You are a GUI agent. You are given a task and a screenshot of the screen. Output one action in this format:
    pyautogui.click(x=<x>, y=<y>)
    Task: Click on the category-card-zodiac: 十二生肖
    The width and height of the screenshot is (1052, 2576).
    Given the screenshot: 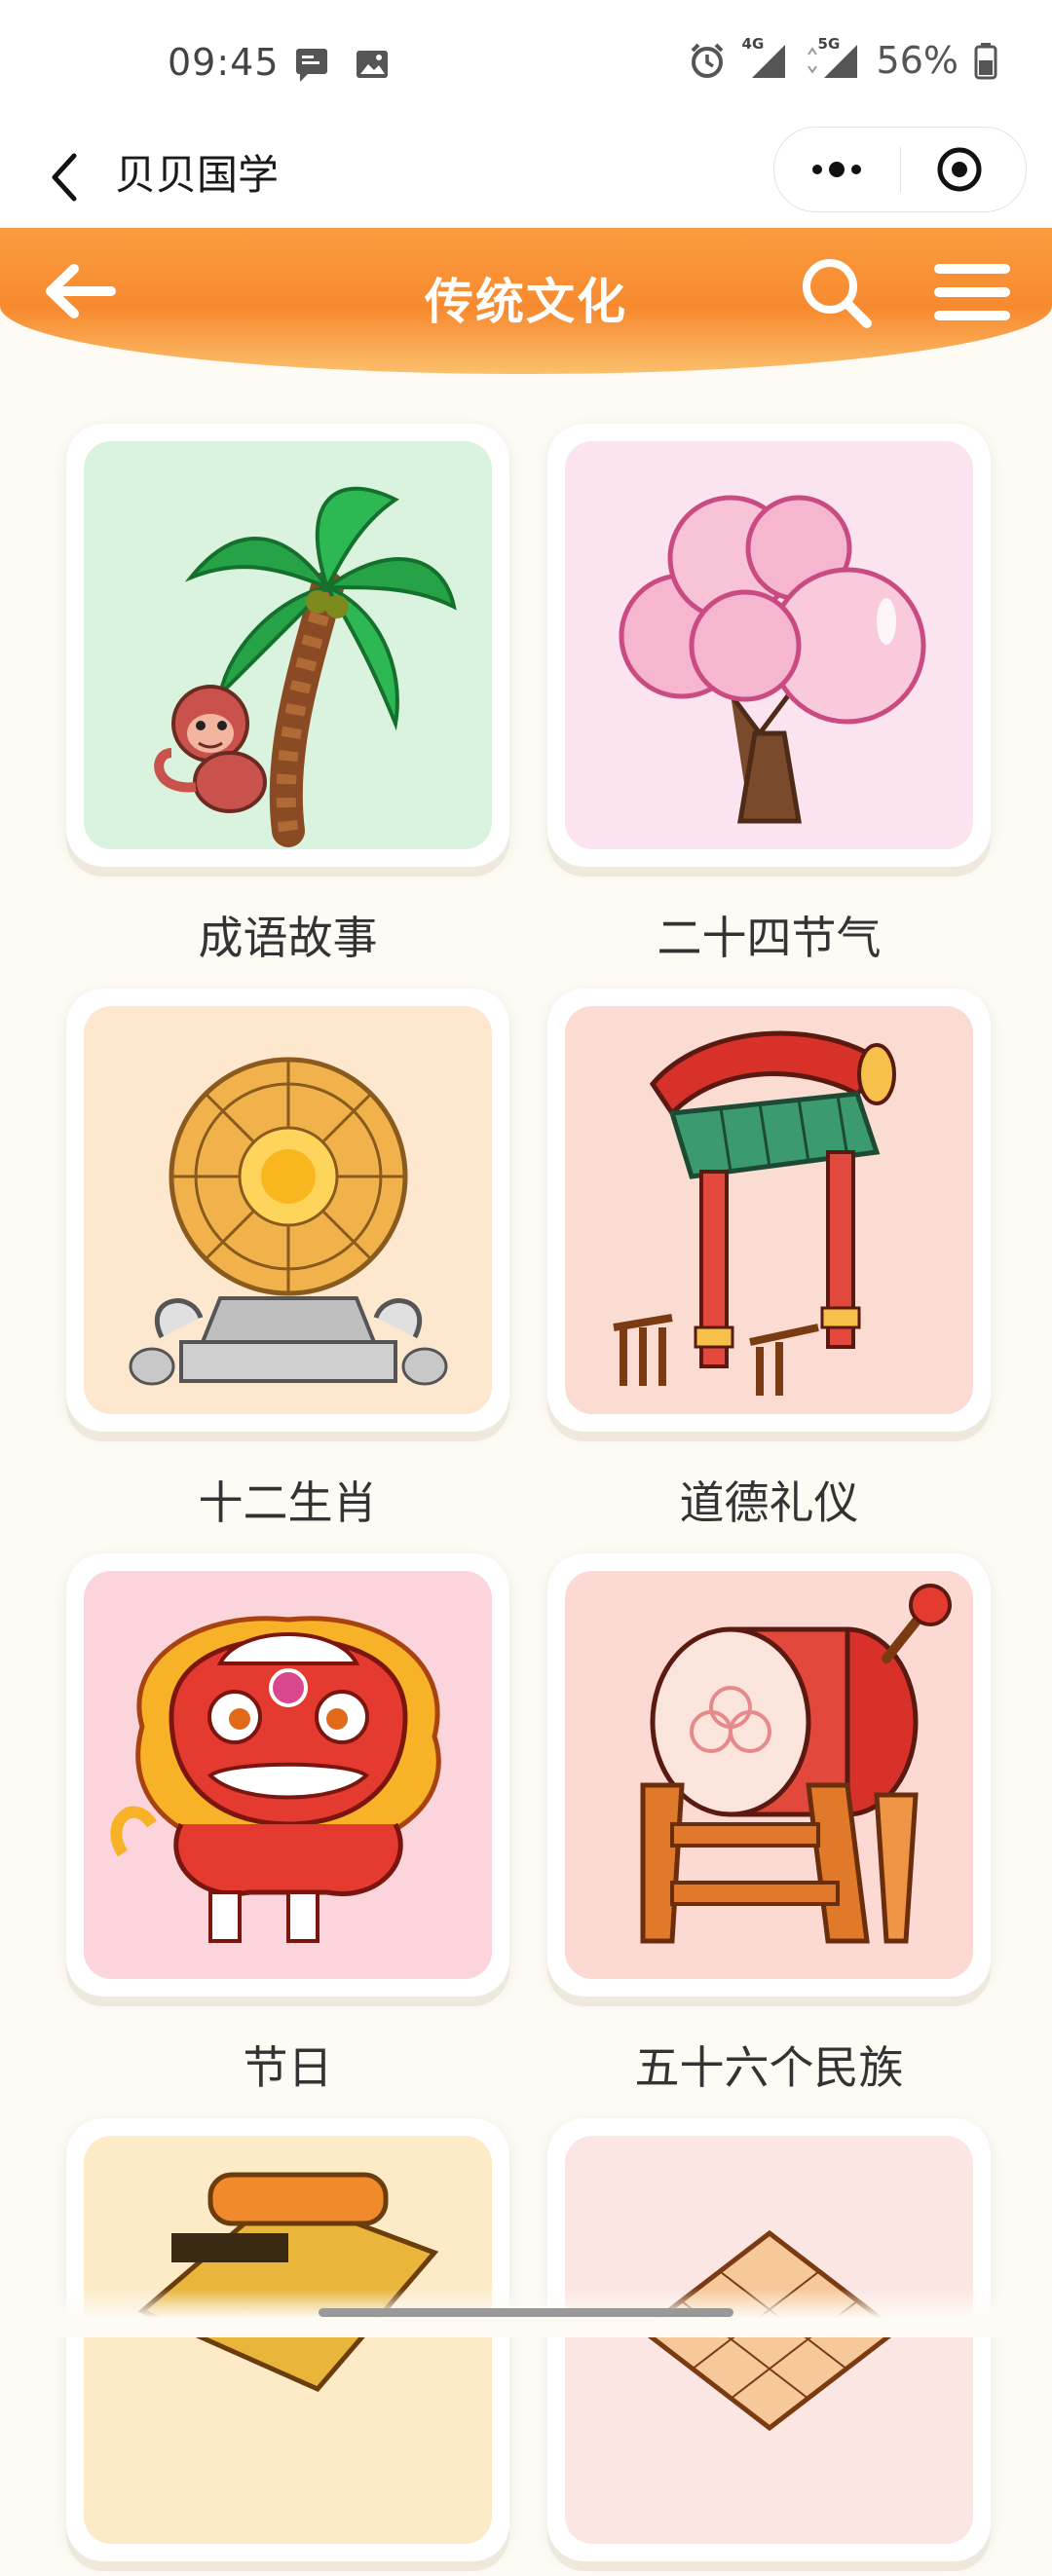 What is the action you would take?
    pyautogui.click(x=287, y=1259)
    